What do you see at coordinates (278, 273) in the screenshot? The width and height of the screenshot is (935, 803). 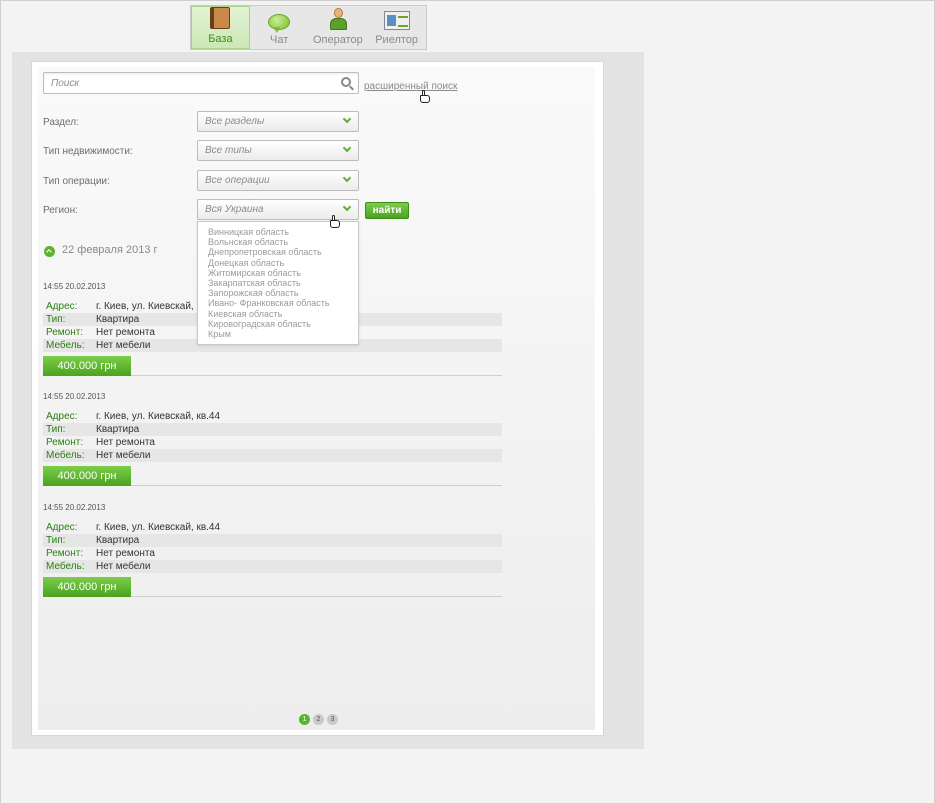 I see `region-option: Житомирская область` at bounding box center [278, 273].